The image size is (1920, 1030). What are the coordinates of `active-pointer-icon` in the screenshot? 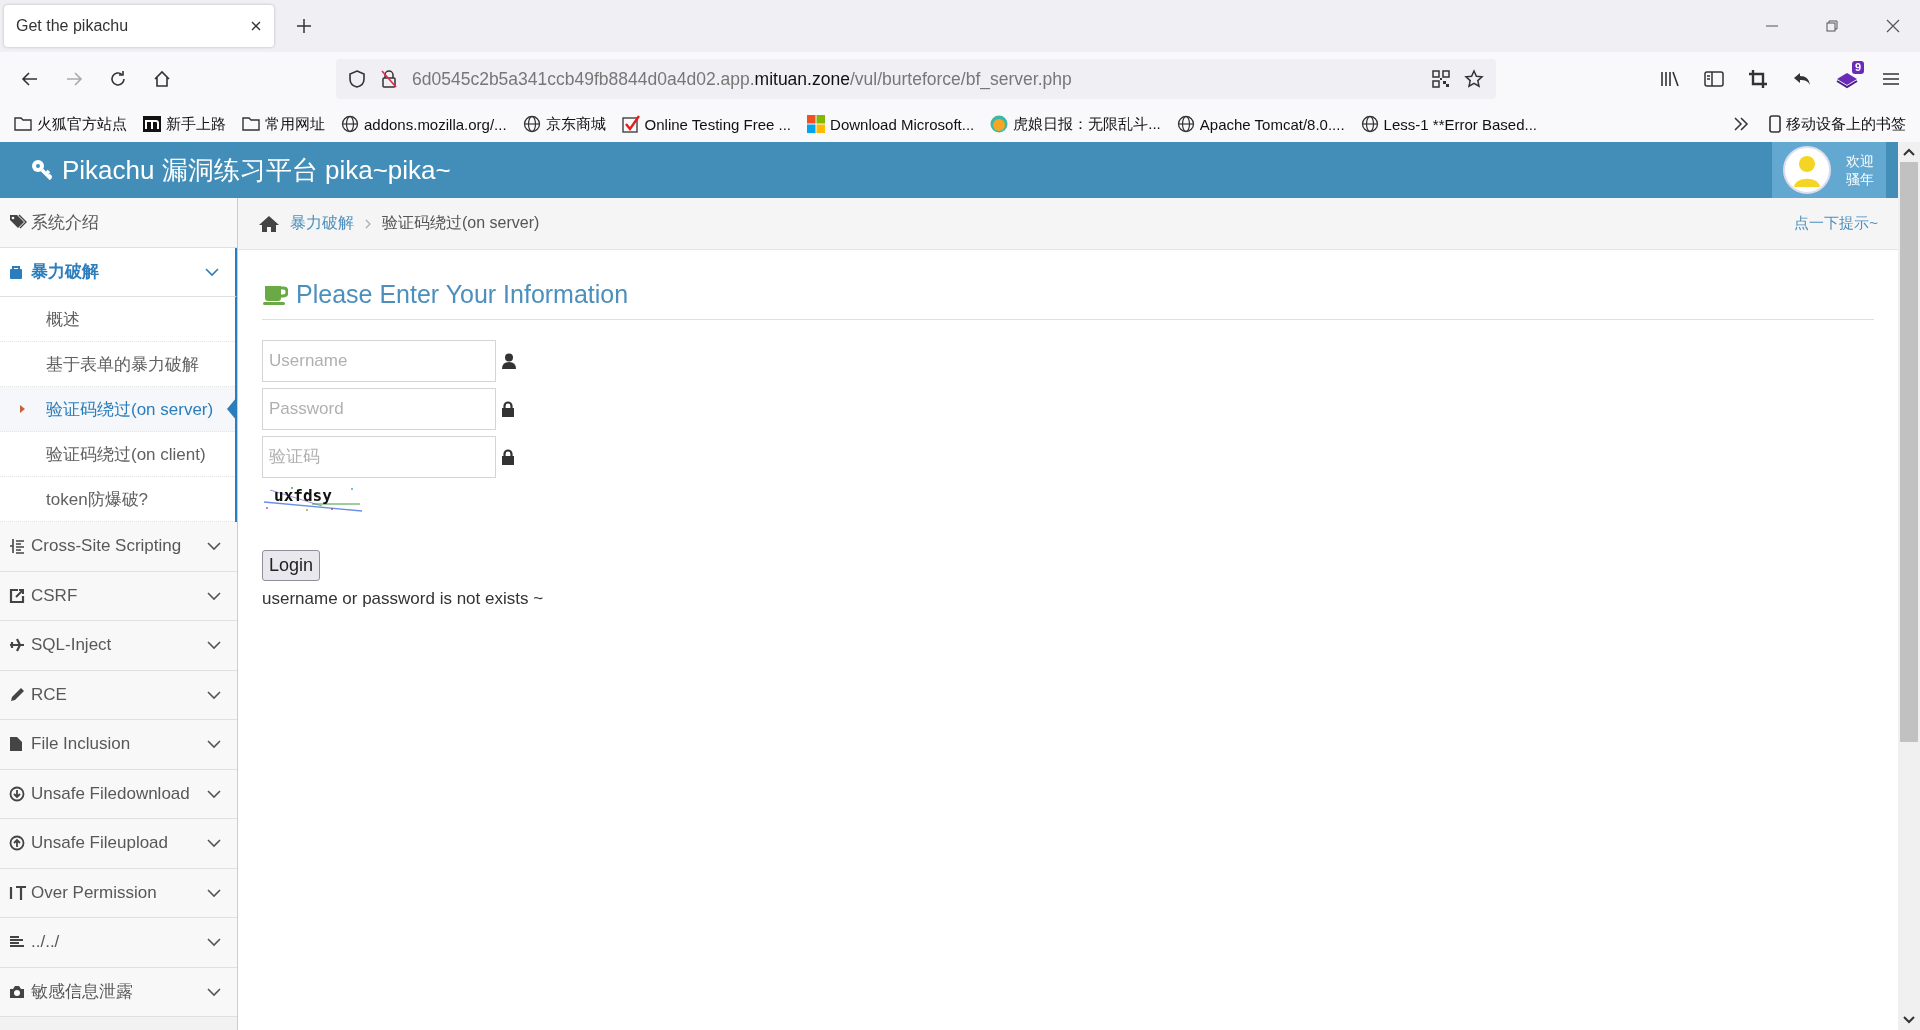 It's located at (232, 409).